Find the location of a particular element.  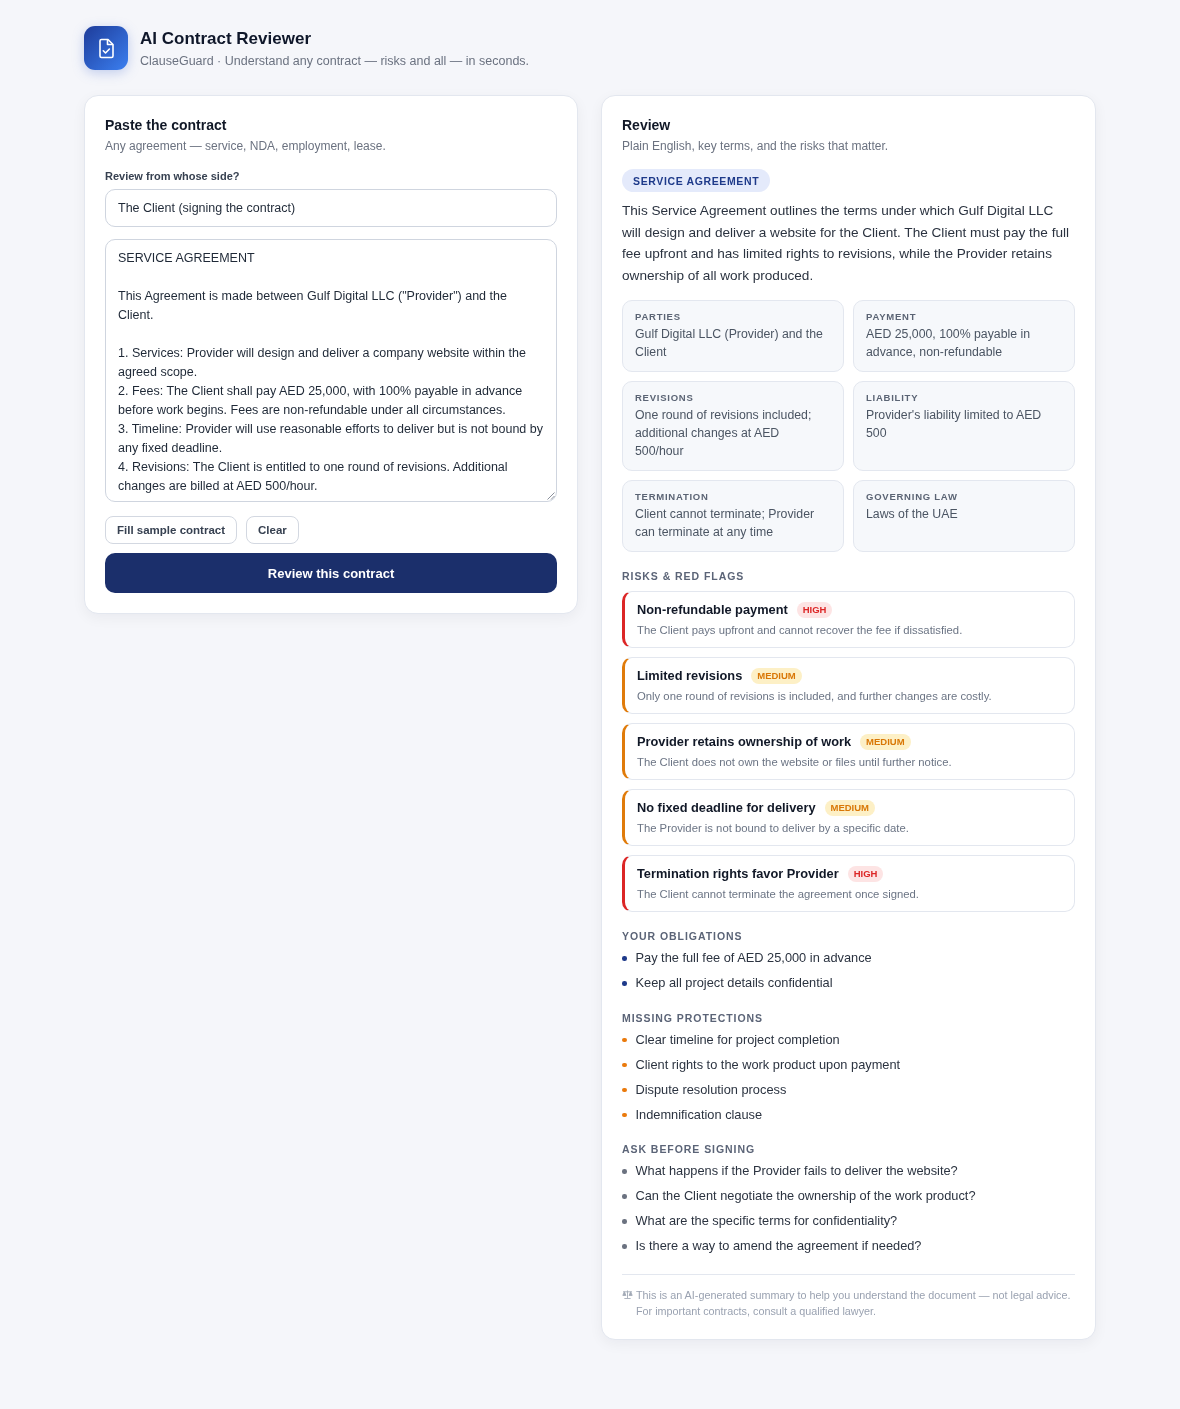

risk-description: The Client cannot terminate the agreement once signed. is located at coordinates (778, 894).